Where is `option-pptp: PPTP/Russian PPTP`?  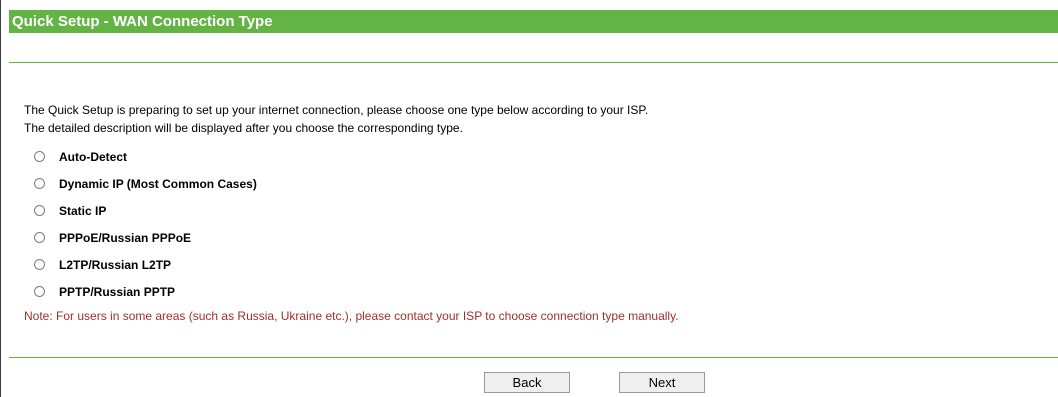 option-pptp: PPTP/Russian PPTP is located at coordinates (539, 291).